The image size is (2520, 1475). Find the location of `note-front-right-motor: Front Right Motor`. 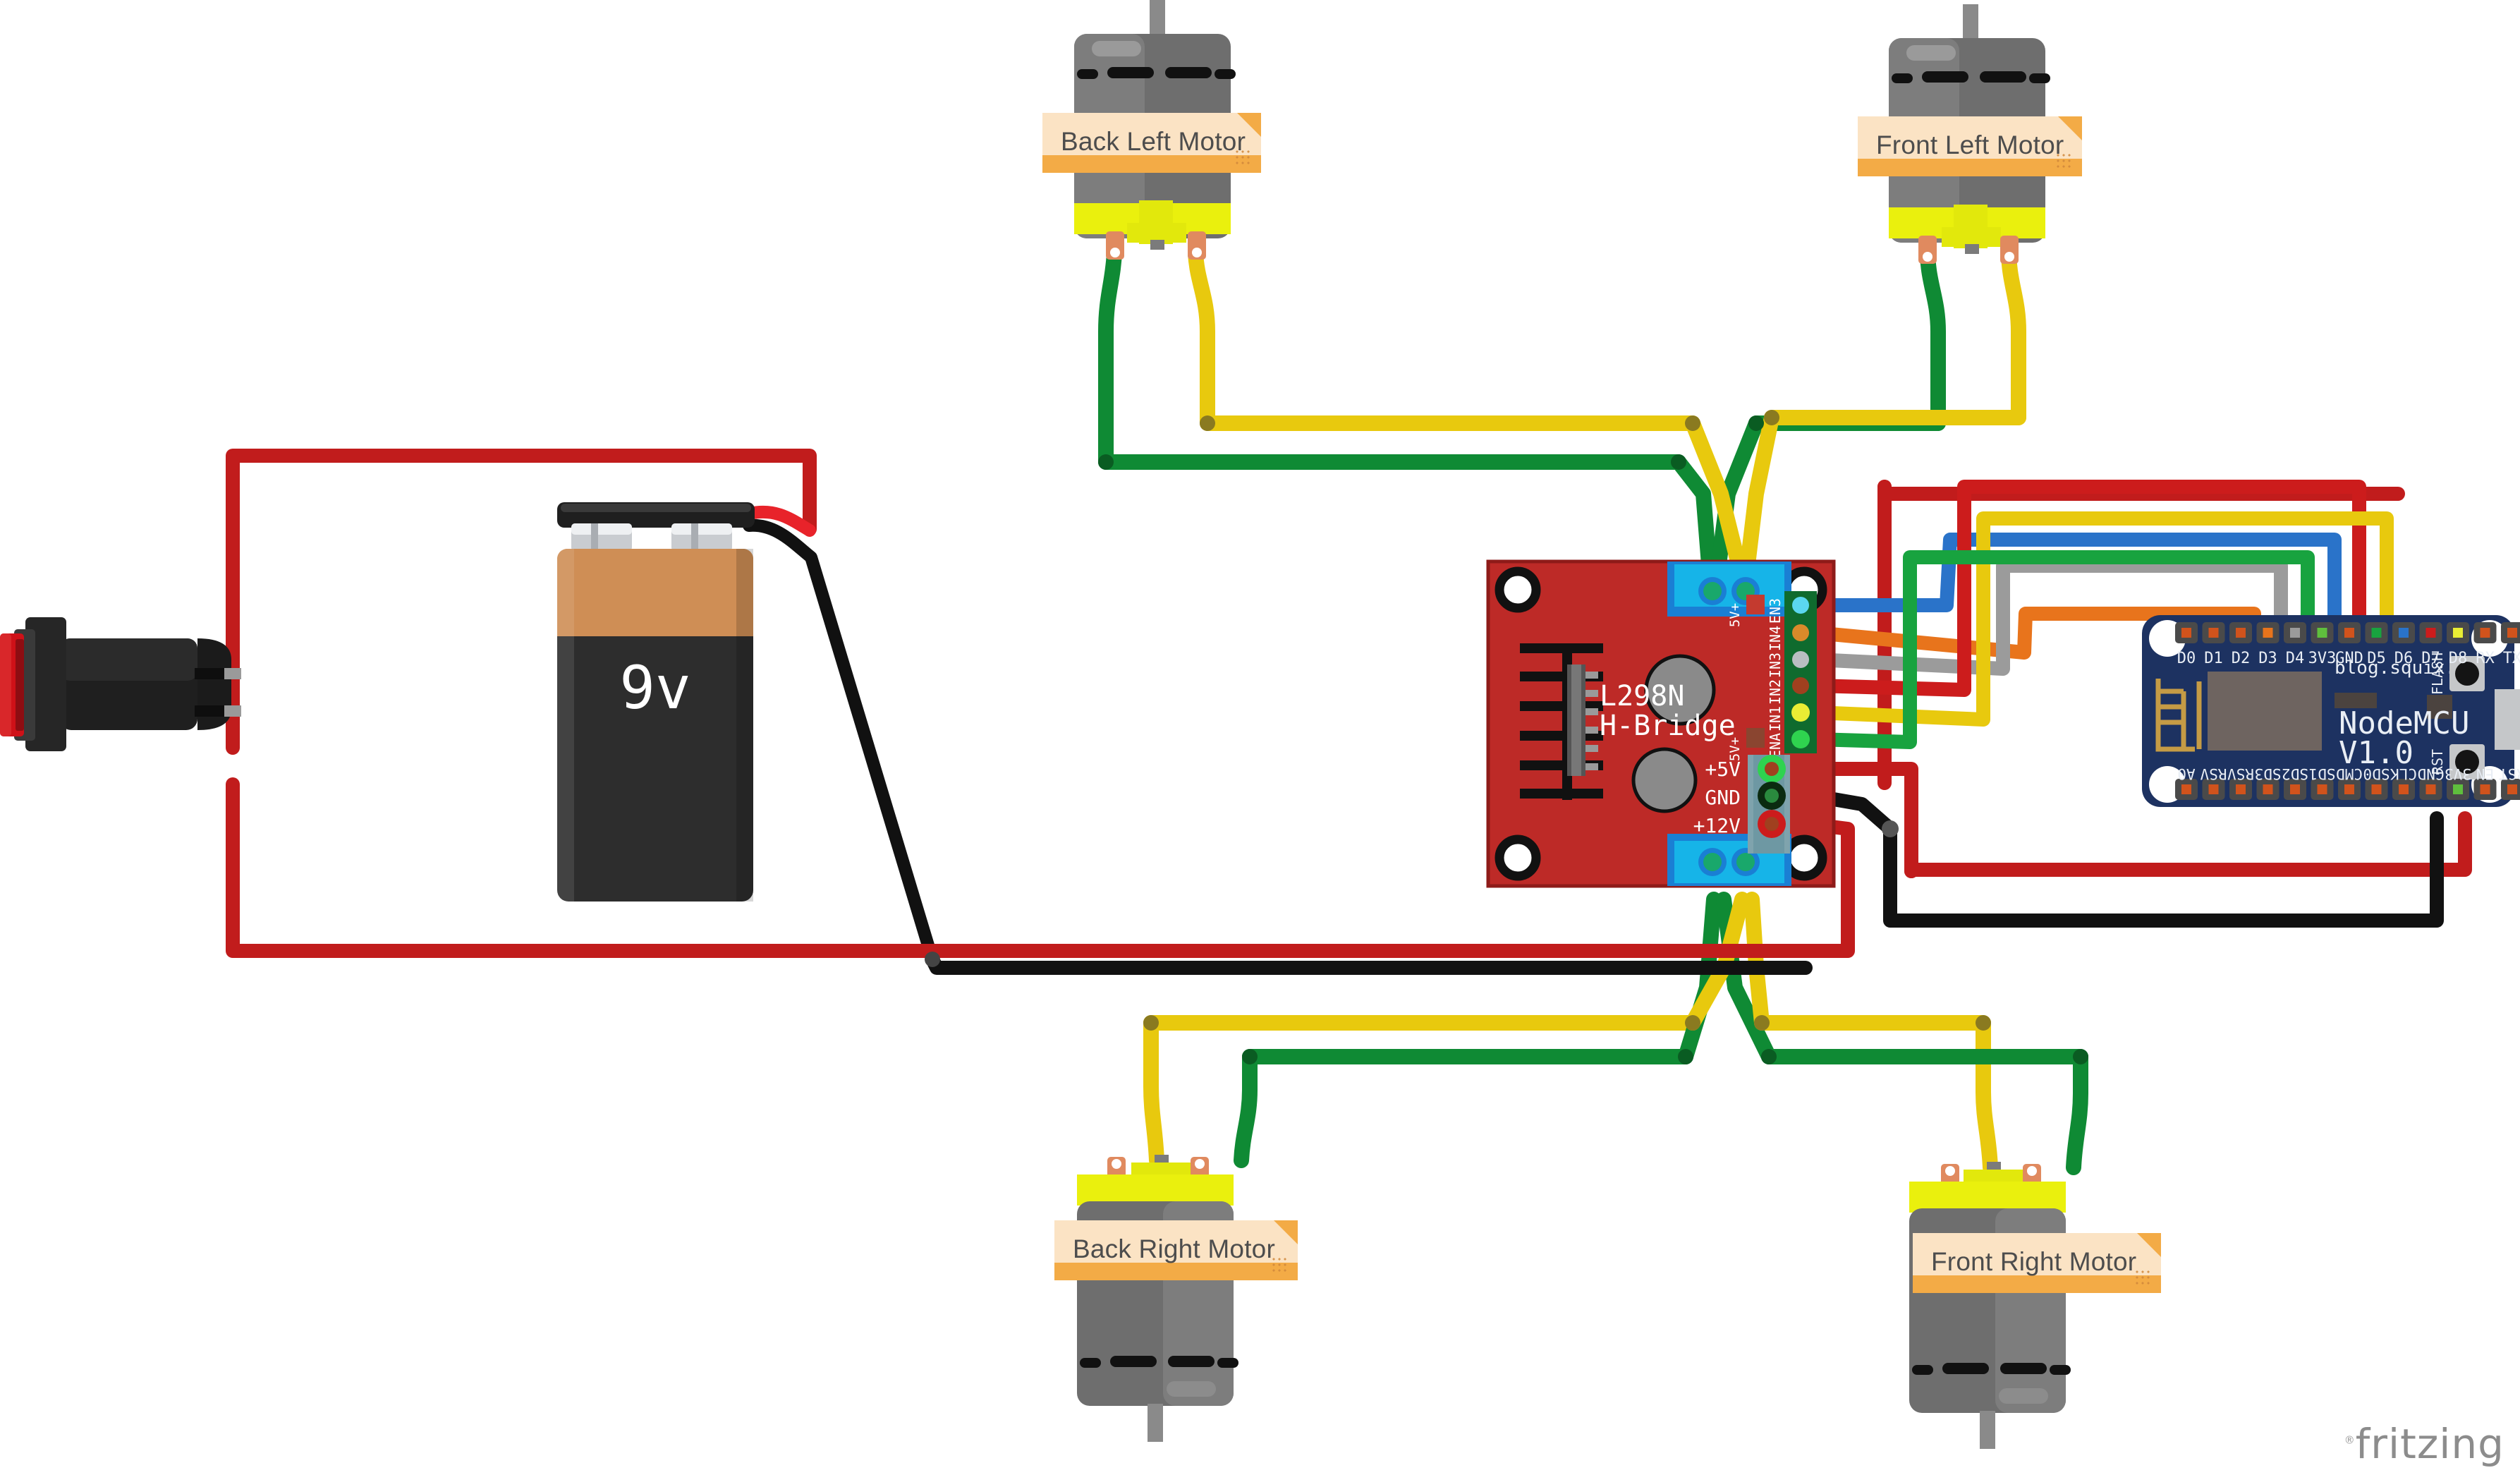

note-front-right-motor: Front Right Motor is located at coordinates (2037, 1263).